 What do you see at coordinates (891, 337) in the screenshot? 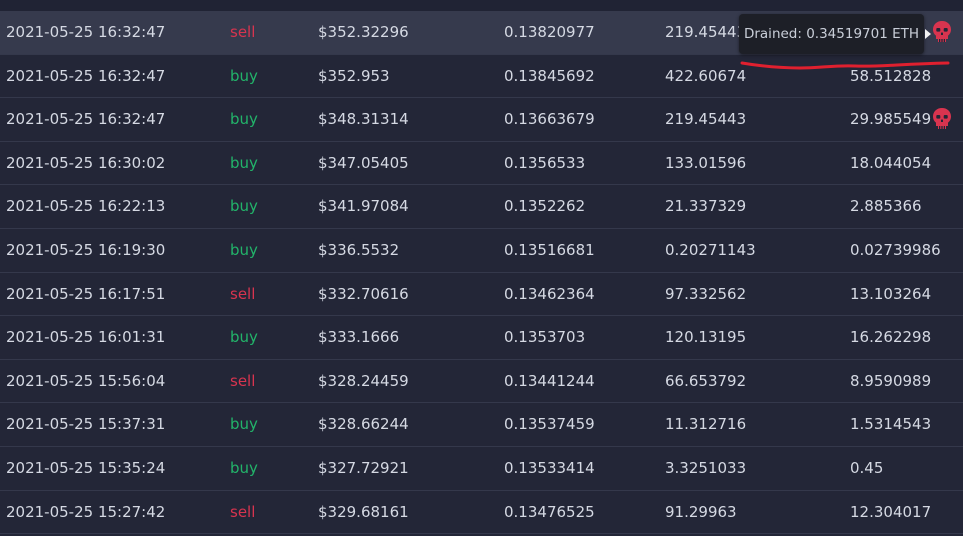
I see `trade-value: 16.262298` at bounding box center [891, 337].